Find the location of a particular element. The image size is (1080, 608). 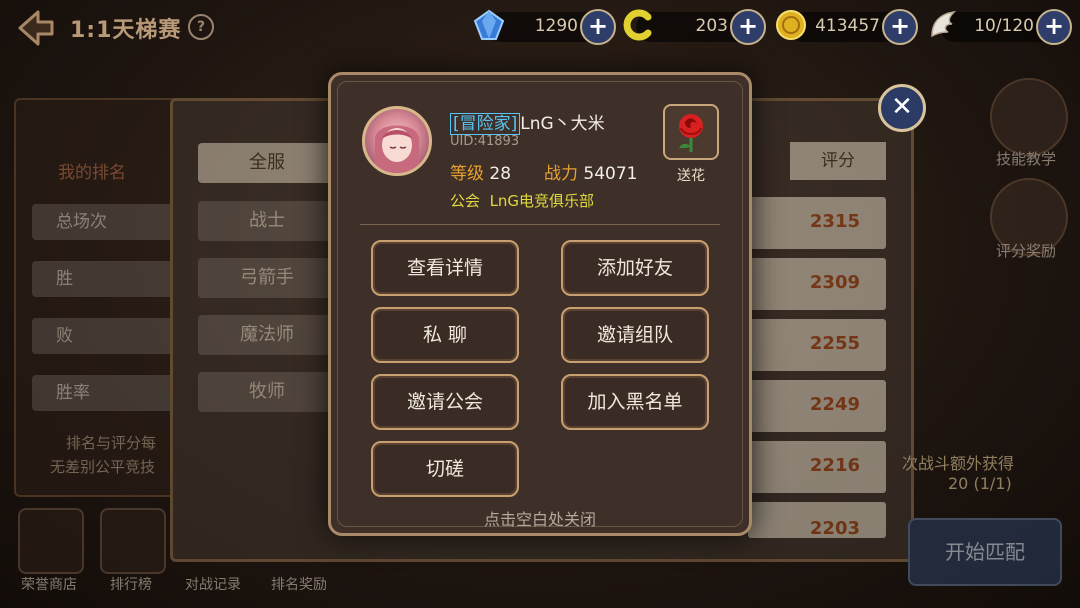

add-c-coin-button: + is located at coordinates (748, 27).